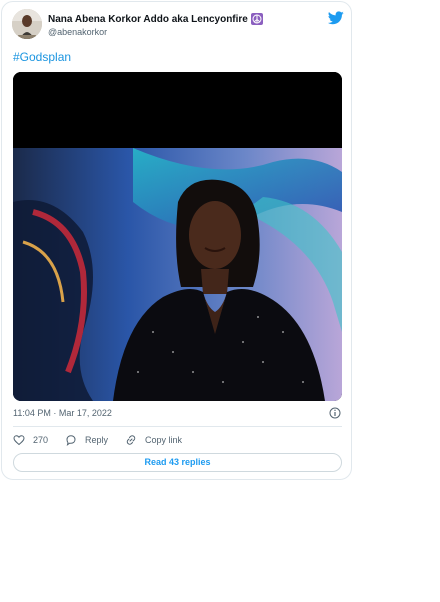  Describe the element at coordinates (164, 440) in the screenshot. I see `copy-link-label: Copy link` at that location.